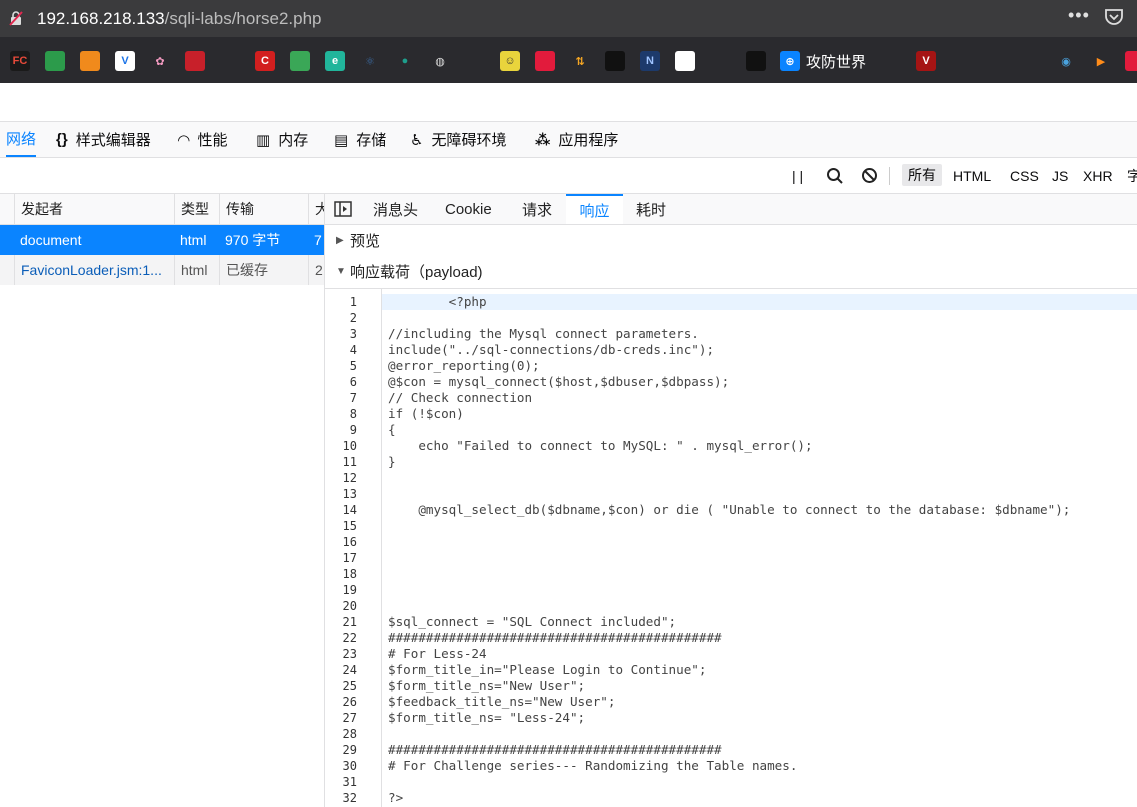  Describe the element at coordinates (395, 209) in the screenshot. I see `tab-headers: 消息头` at that location.